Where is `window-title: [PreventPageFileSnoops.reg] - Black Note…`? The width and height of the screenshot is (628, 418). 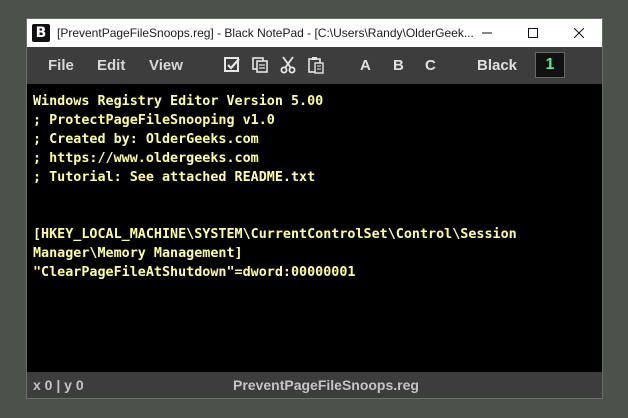
window-title: [PreventPageFileSnoops.reg] - Black Note… is located at coordinates (265, 33).